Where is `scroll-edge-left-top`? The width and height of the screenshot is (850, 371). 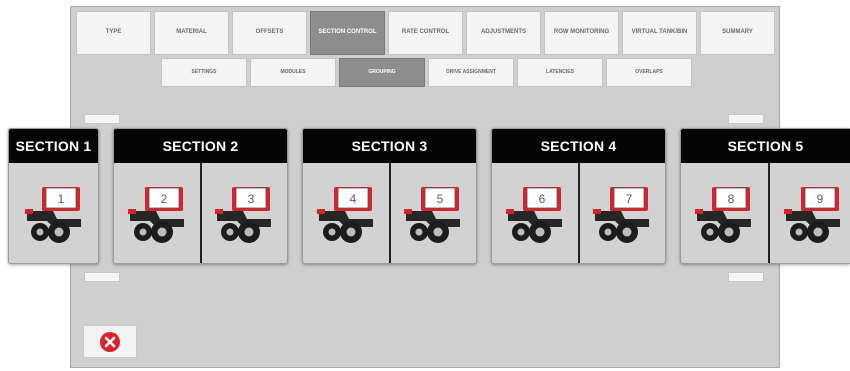
scroll-edge-left-top is located at coordinates (102, 119).